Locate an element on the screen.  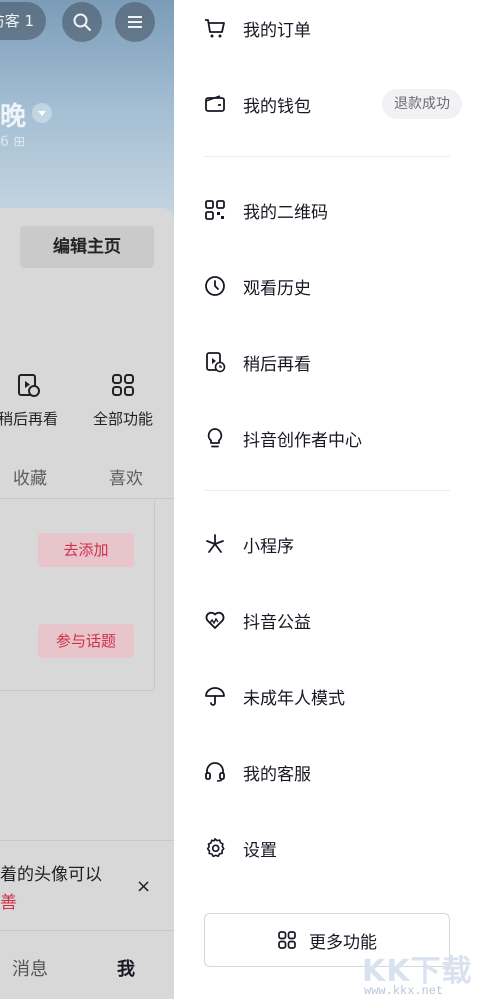
content-panel is located at coordinates (77, 595).